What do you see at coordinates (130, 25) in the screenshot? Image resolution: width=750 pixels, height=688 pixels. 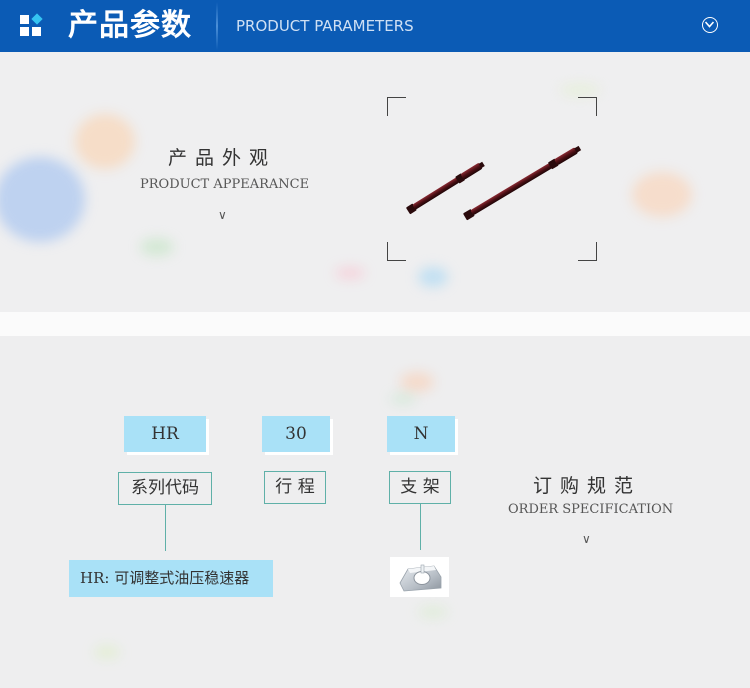 I see `page-title: 产品参数` at bounding box center [130, 25].